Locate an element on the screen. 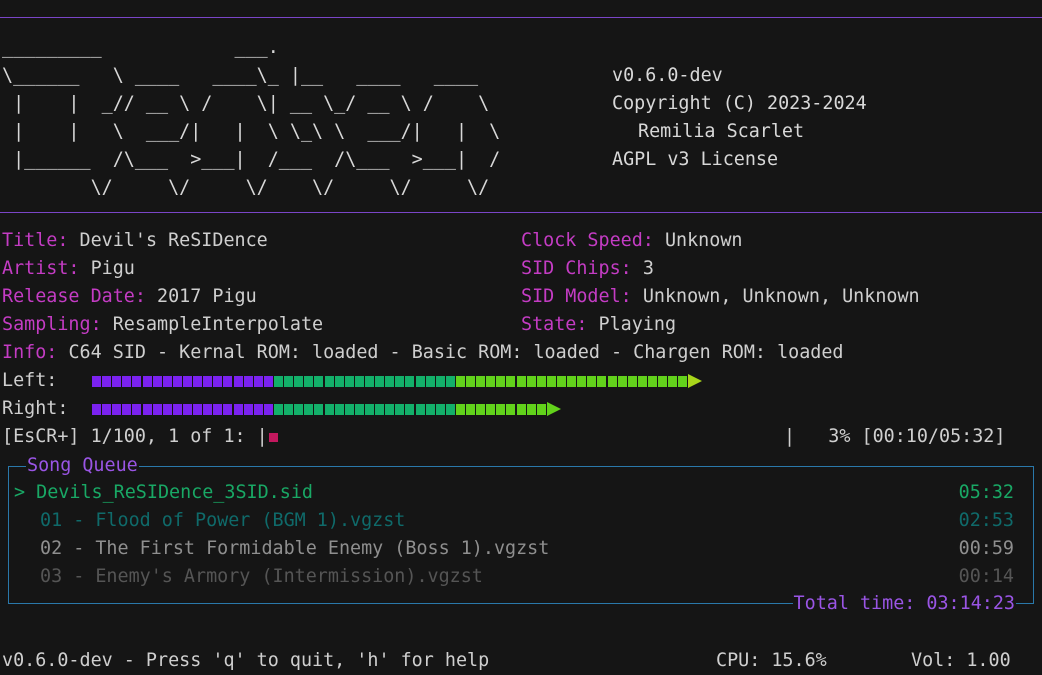 The width and height of the screenshot is (1042, 675). chips-value: 3 is located at coordinates (648, 268).